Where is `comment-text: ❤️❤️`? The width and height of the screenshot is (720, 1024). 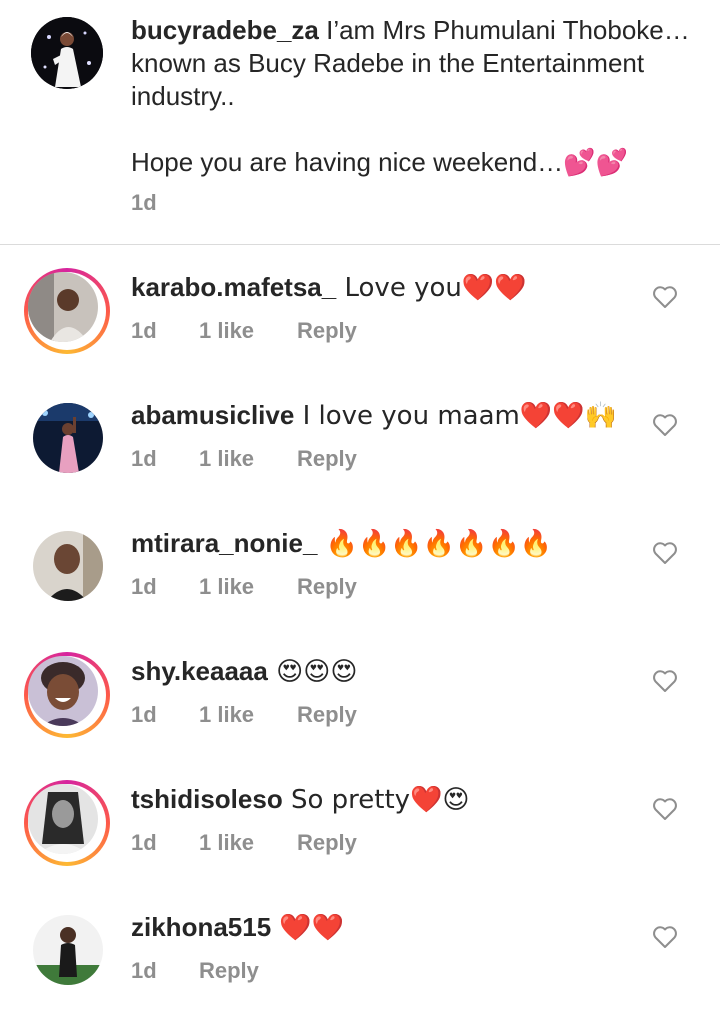 comment-text: ❤️❤️ is located at coordinates (308, 928).